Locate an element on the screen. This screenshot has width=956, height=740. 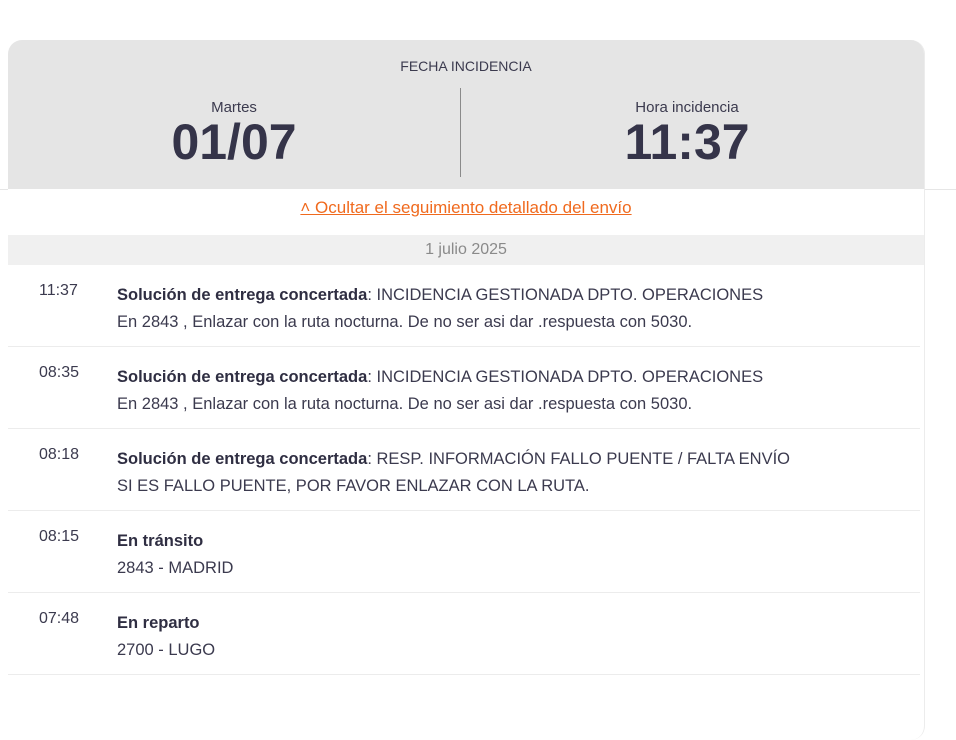
event-location: 2843 - MADRID is located at coordinates (175, 568).